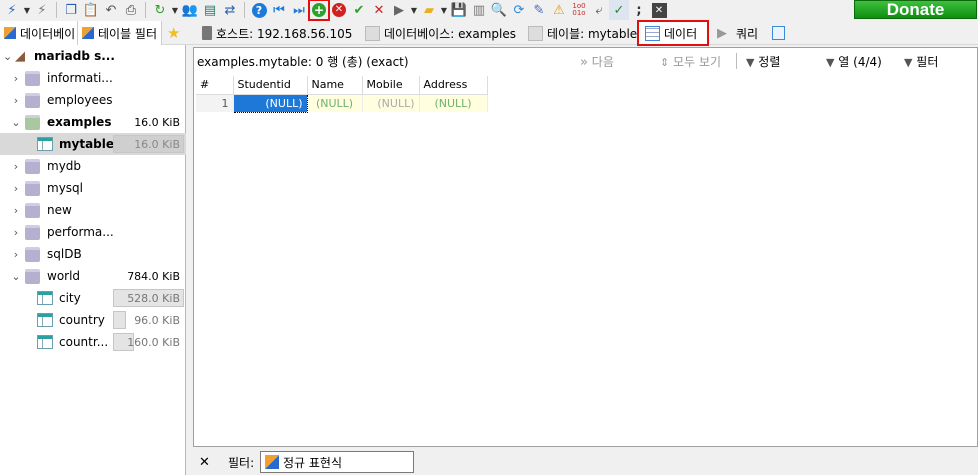 This screenshot has width=978, height=475. What do you see at coordinates (93, 276) in the screenshot?
I see `tree-db-world: ⌄ world 784.0 KiB` at bounding box center [93, 276].